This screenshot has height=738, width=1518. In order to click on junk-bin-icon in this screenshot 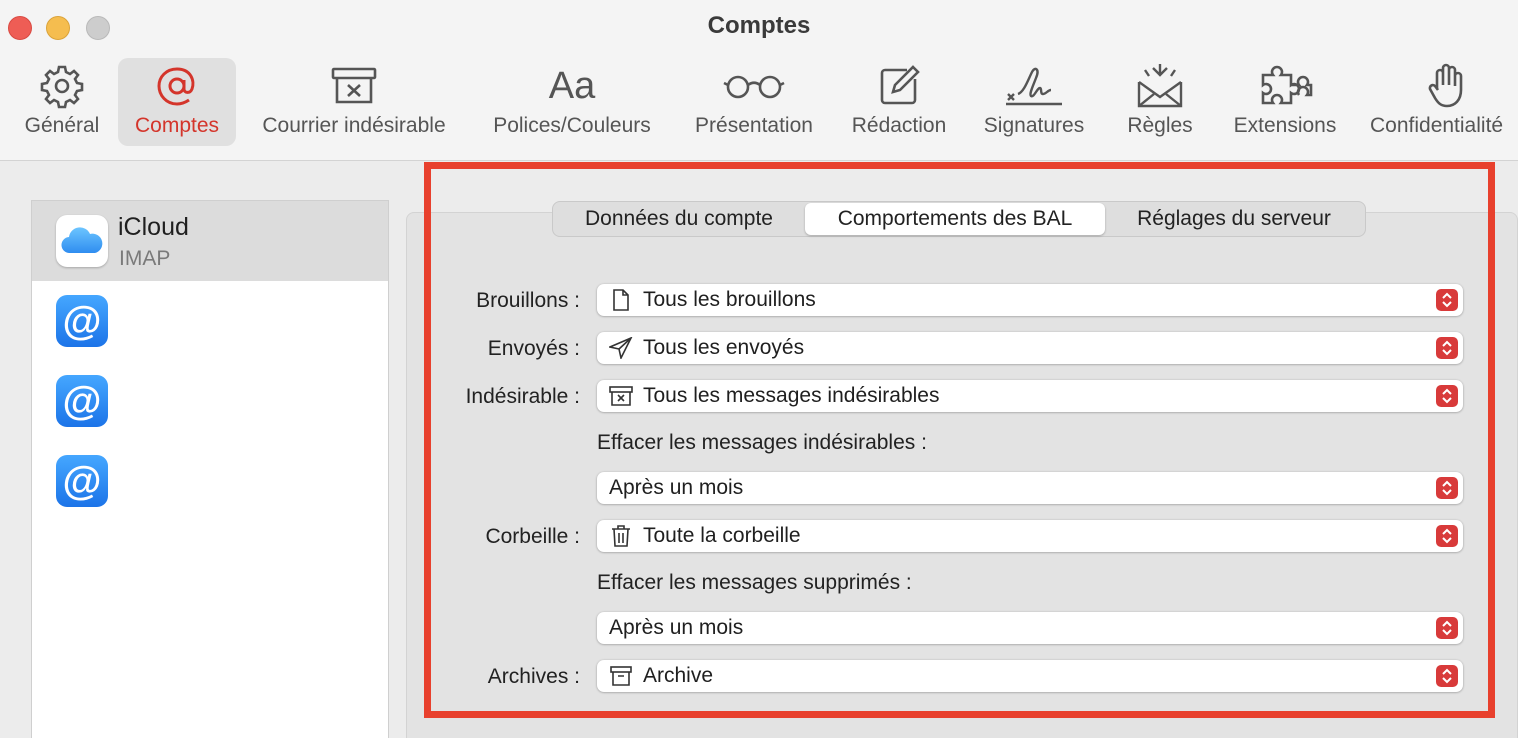, I will do `click(354, 86)`.